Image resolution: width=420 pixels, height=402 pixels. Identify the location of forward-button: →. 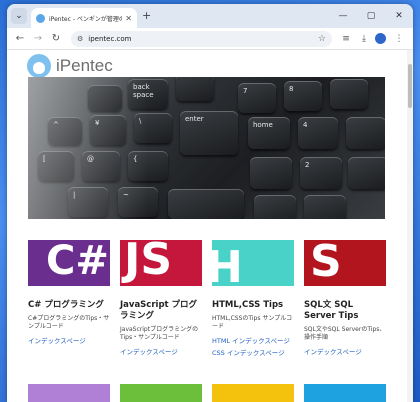
(38, 38).